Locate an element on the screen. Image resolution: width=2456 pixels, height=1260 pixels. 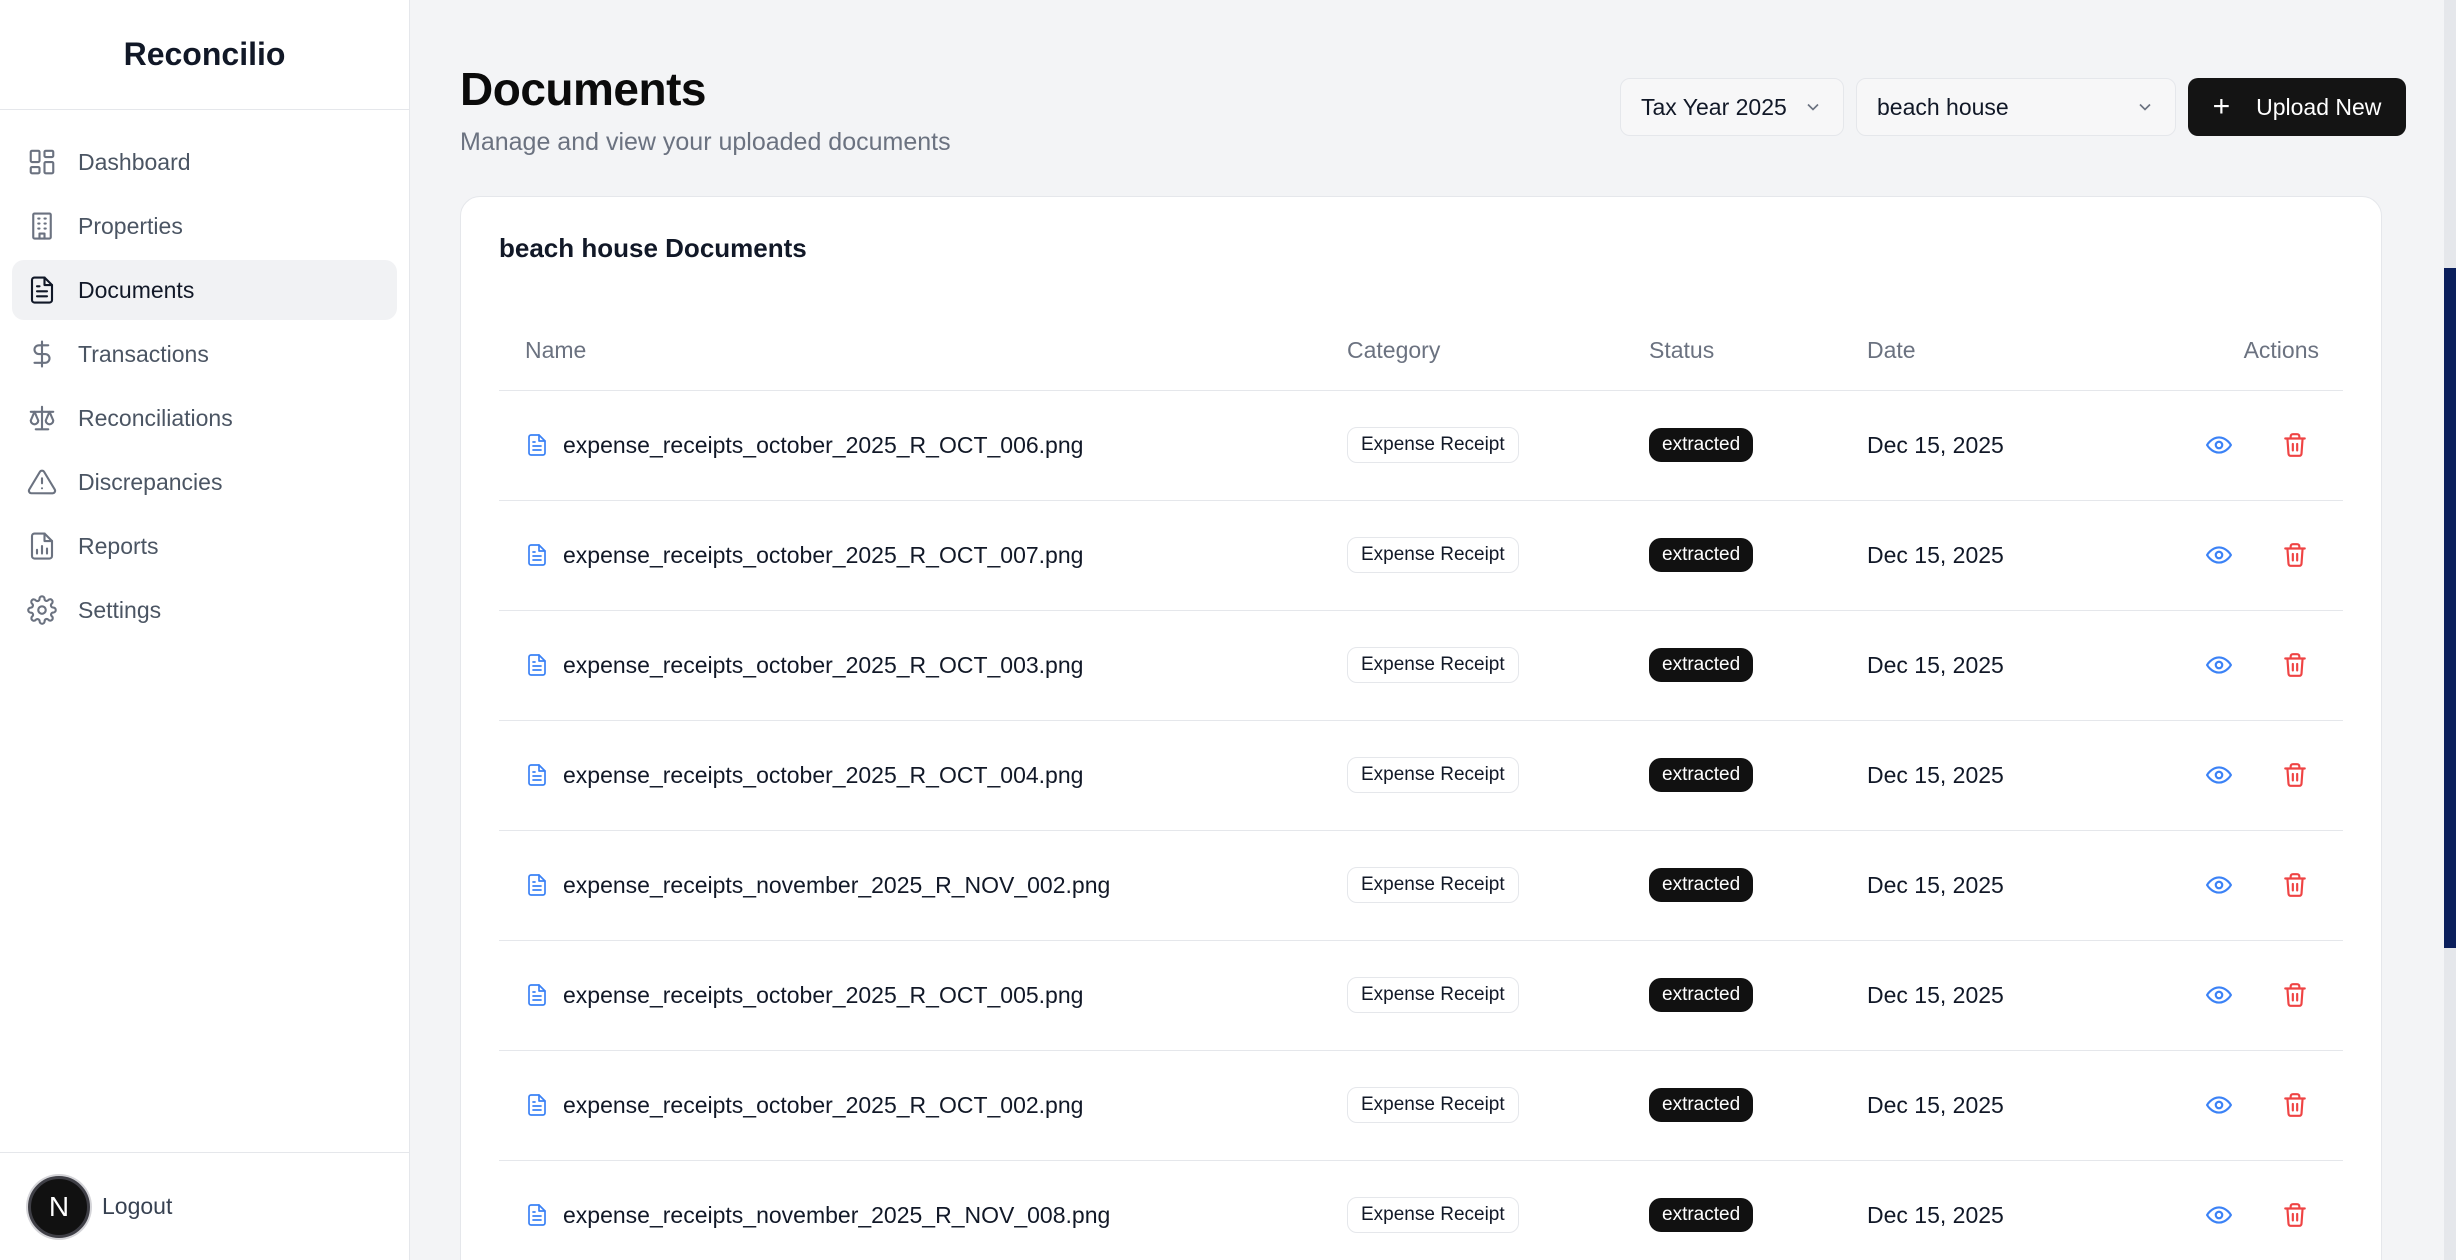
logout-link: Logout is located at coordinates (137, 1206).